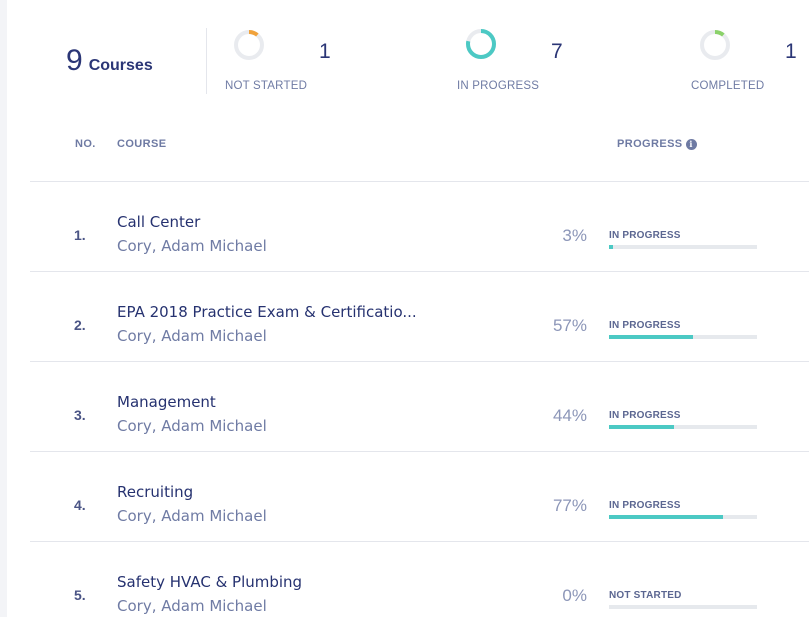 Image resolution: width=809 pixels, height=631 pixels. Describe the element at coordinates (141, 144) in the screenshot. I see `column-header-course: COURSE` at that location.